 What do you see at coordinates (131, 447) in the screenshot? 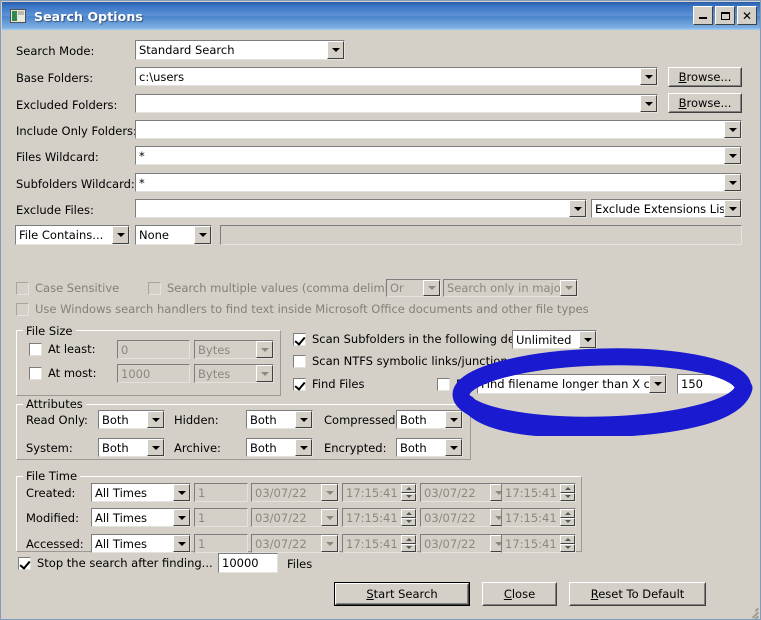
I see `system-combo: Both` at bounding box center [131, 447].